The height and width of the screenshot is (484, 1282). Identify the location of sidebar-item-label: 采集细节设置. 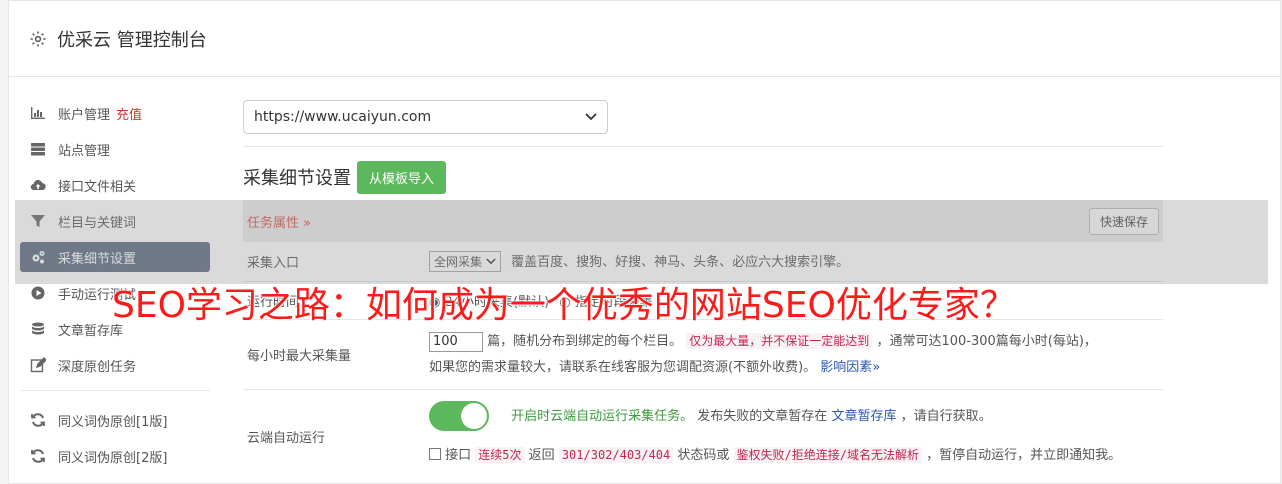
(97, 259).